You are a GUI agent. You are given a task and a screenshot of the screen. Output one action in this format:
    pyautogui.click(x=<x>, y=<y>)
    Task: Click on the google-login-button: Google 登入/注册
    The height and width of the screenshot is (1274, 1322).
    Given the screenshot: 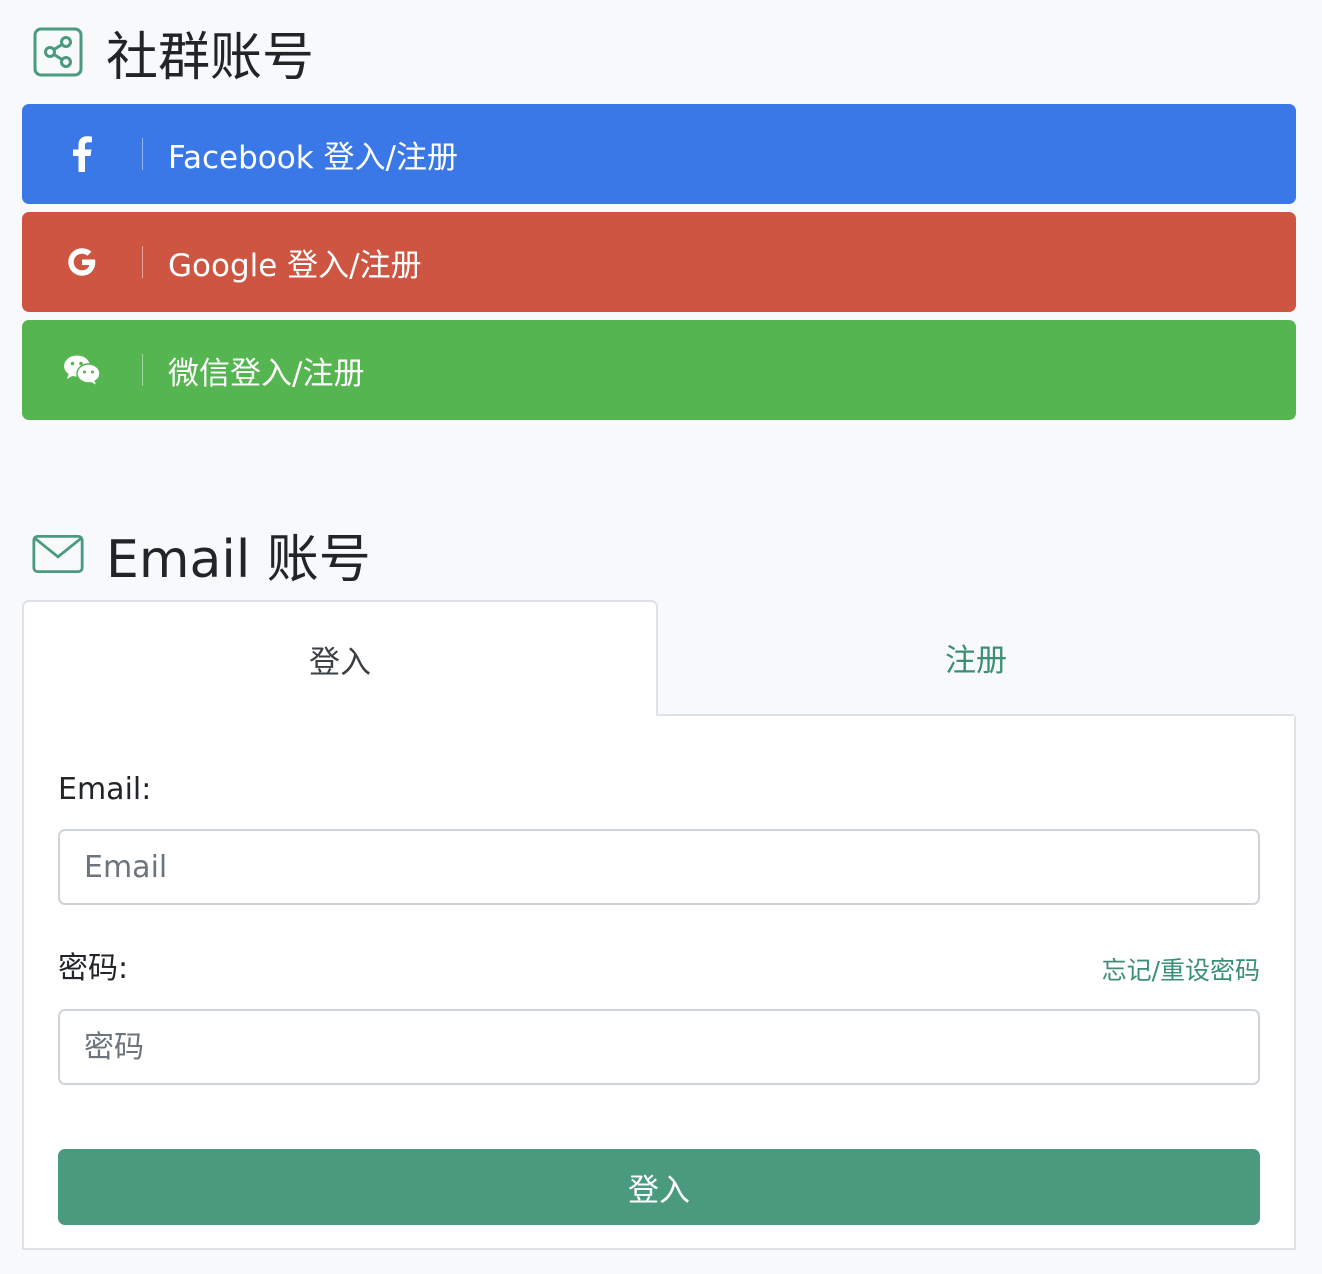 What is the action you would take?
    pyautogui.click(x=659, y=262)
    